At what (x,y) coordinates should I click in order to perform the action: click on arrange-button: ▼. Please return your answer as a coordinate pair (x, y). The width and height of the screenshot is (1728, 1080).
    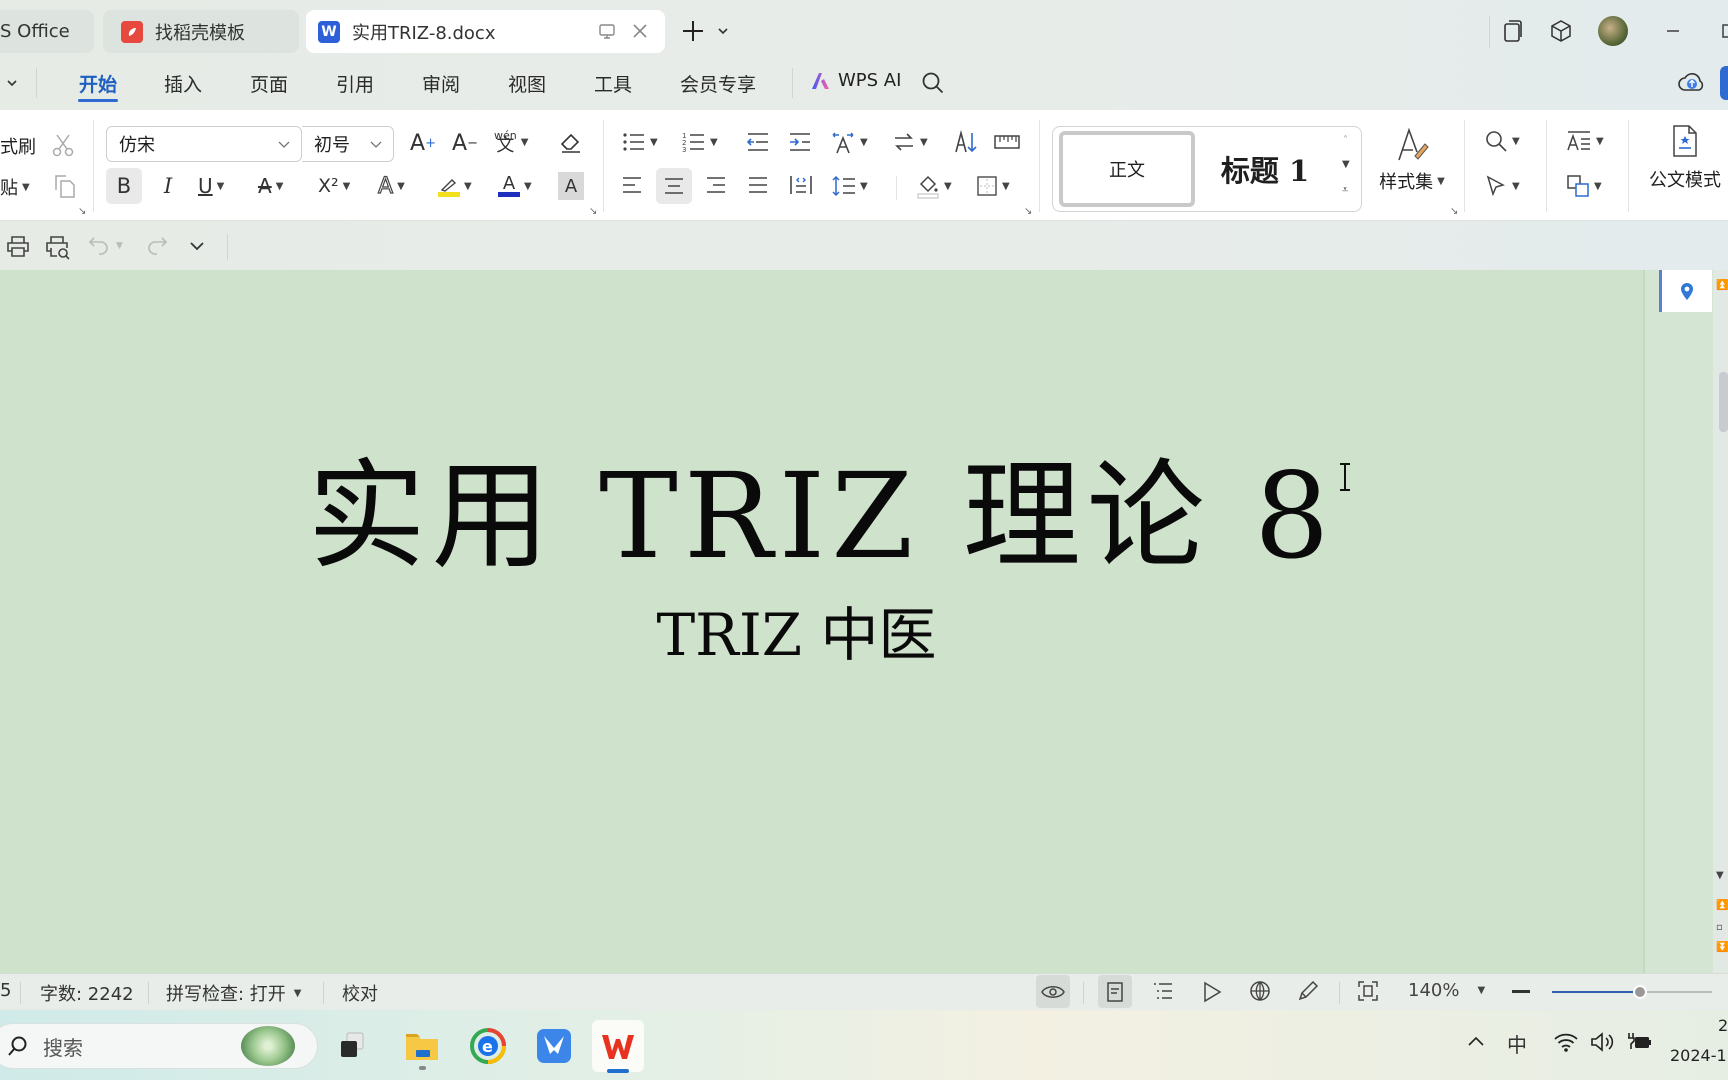
    Looking at the image, I should click on (1584, 186).